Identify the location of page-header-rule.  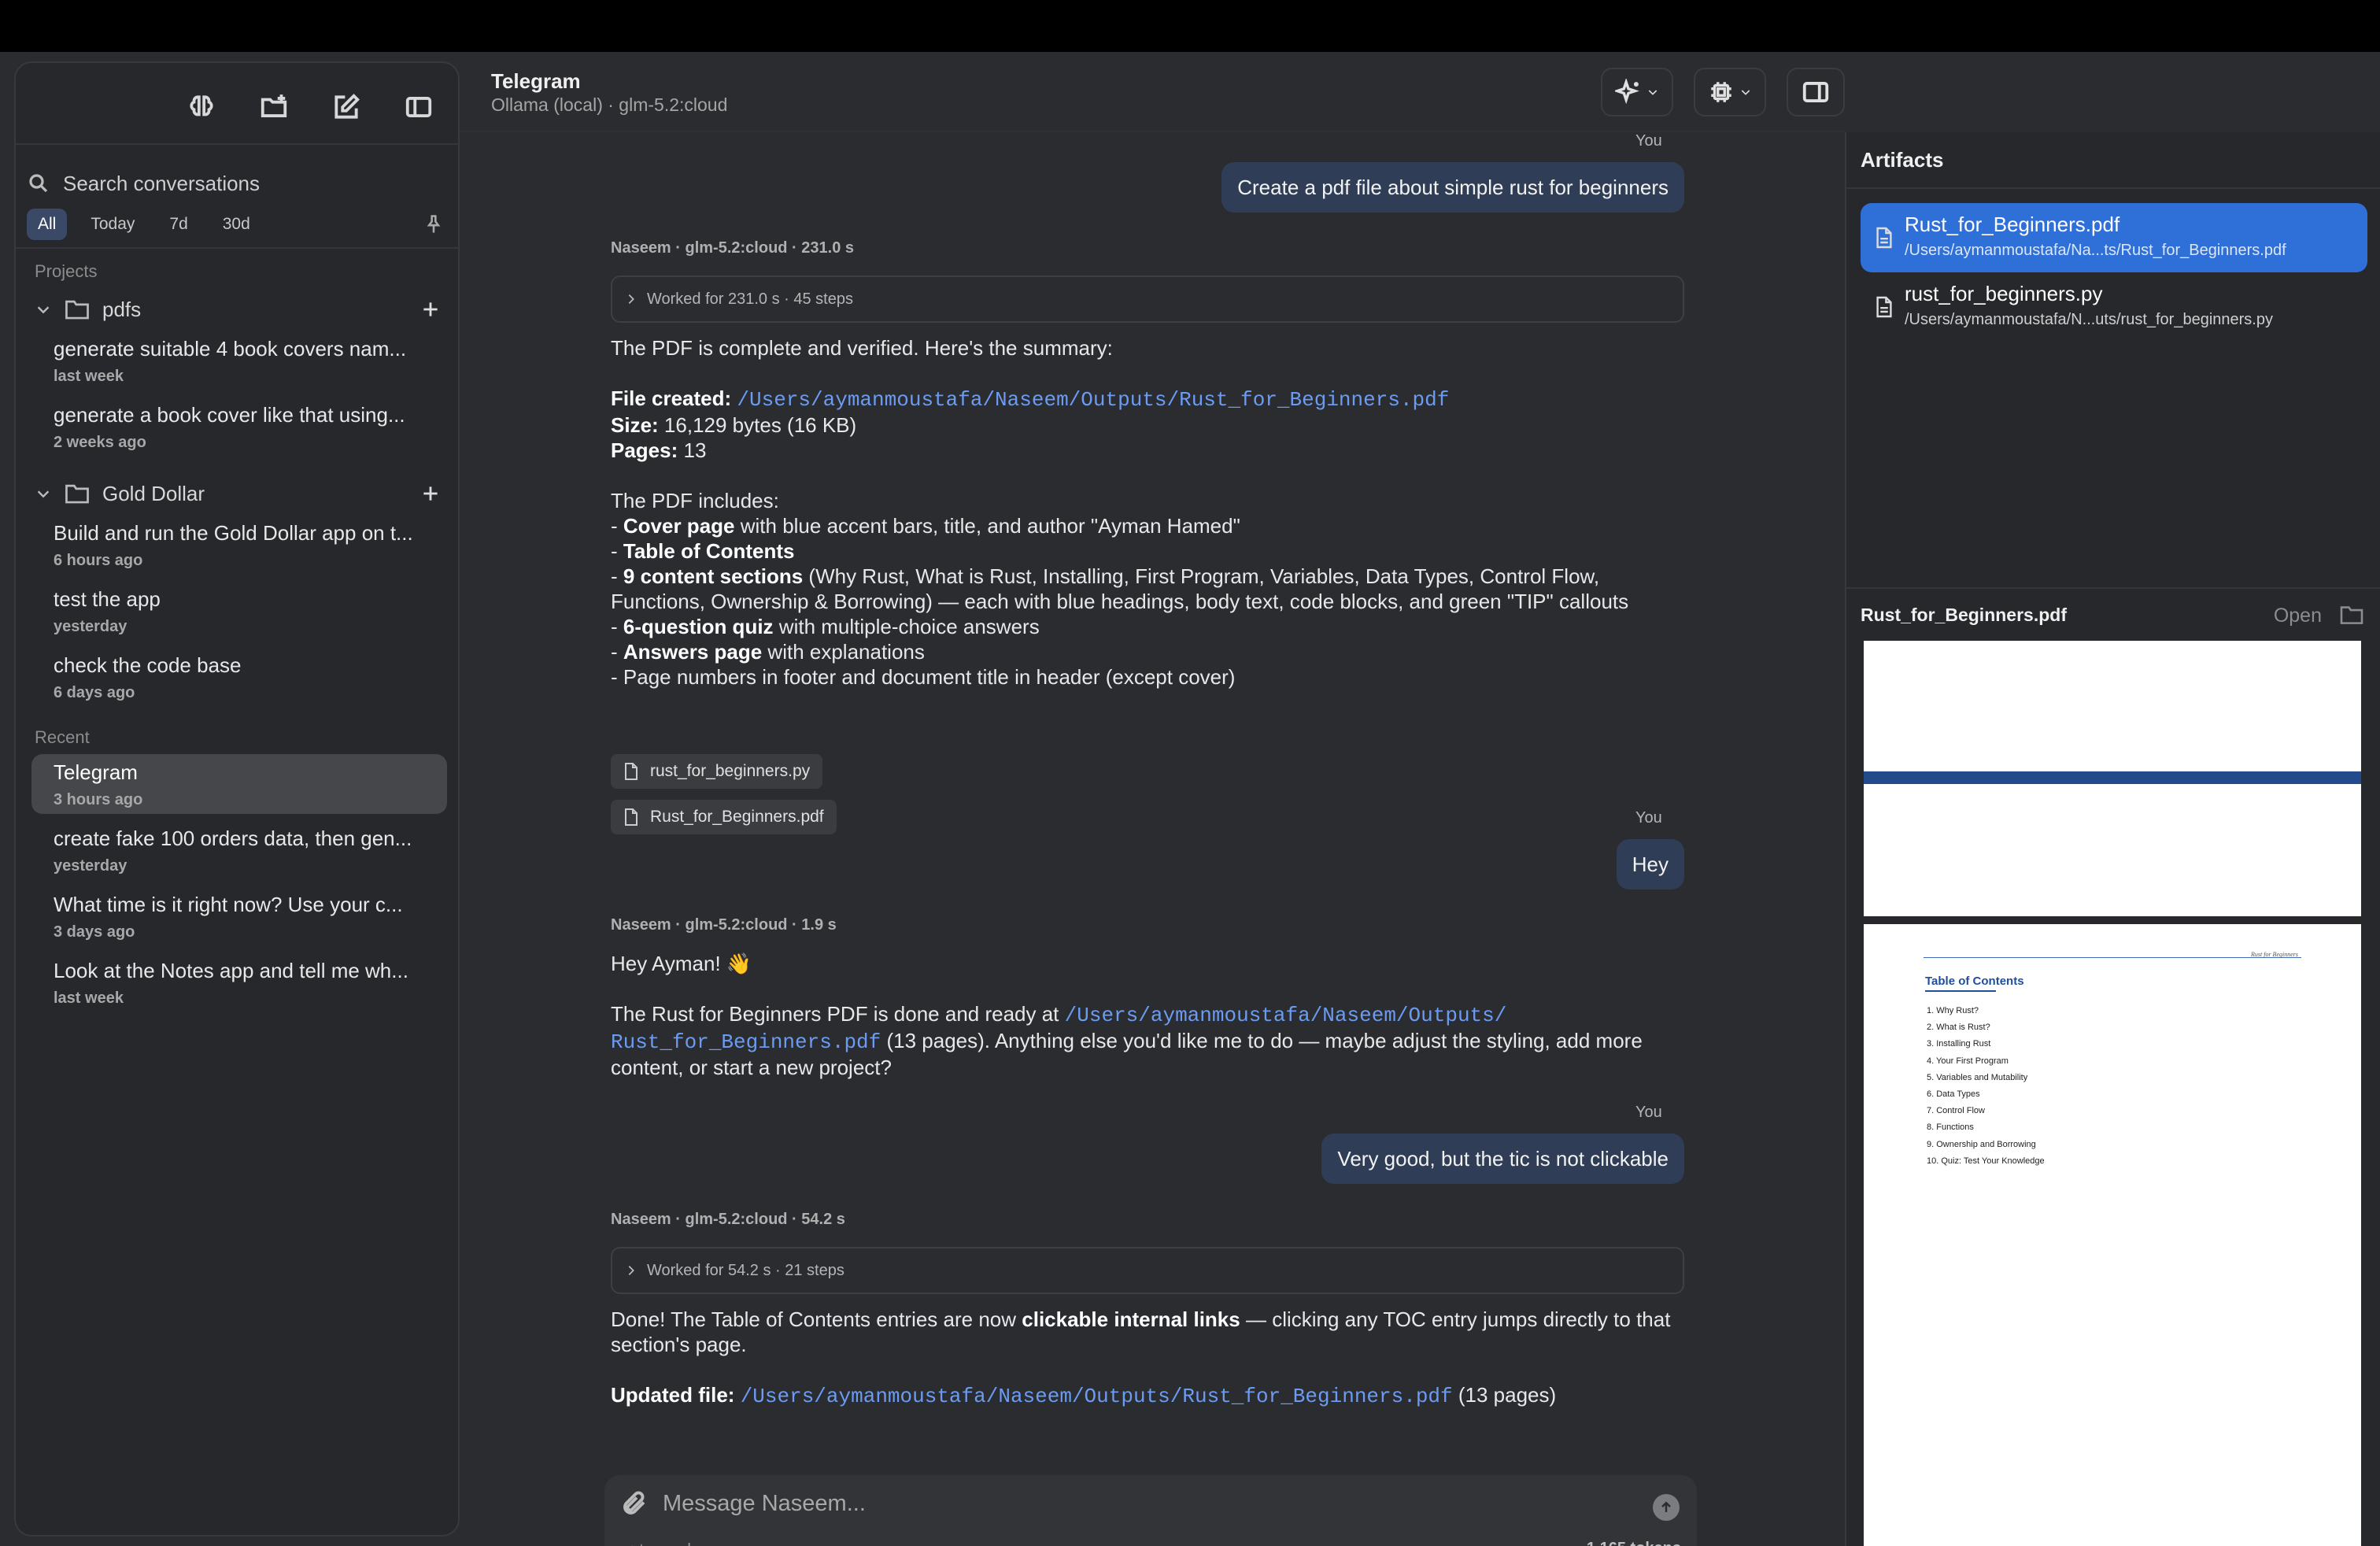
(2112, 958).